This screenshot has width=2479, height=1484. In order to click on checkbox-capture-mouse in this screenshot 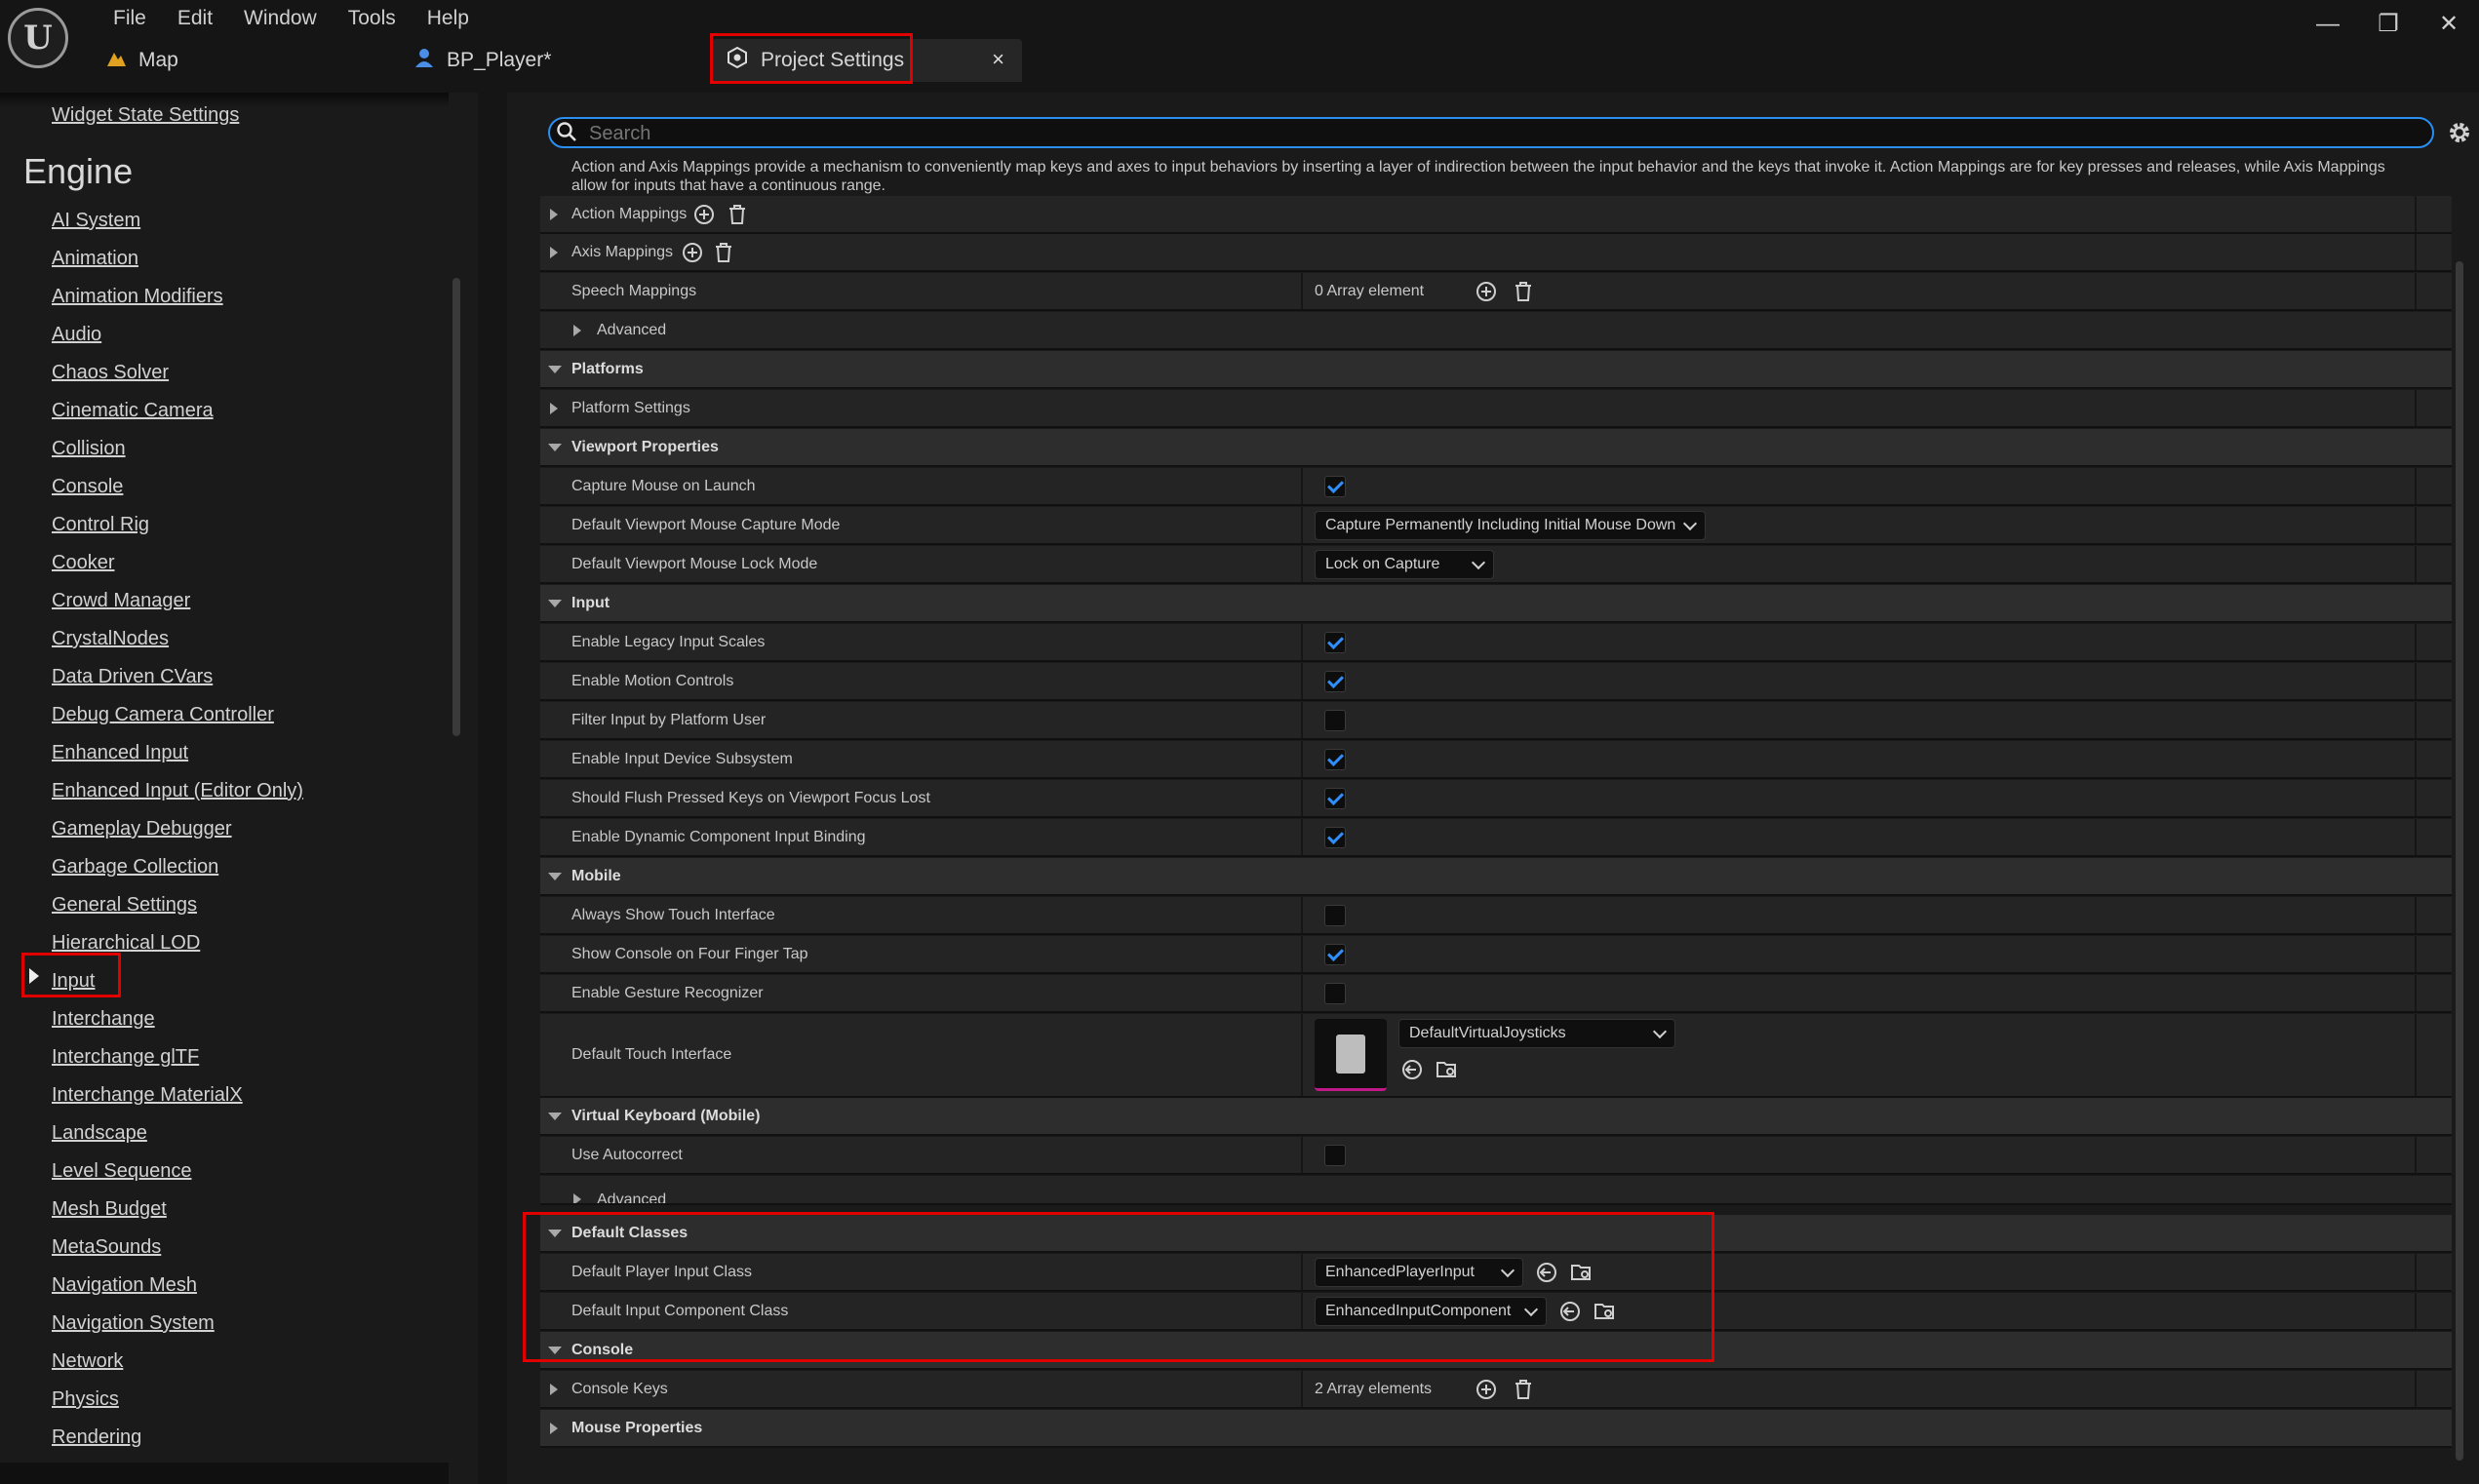, I will do `click(1335, 486)`.